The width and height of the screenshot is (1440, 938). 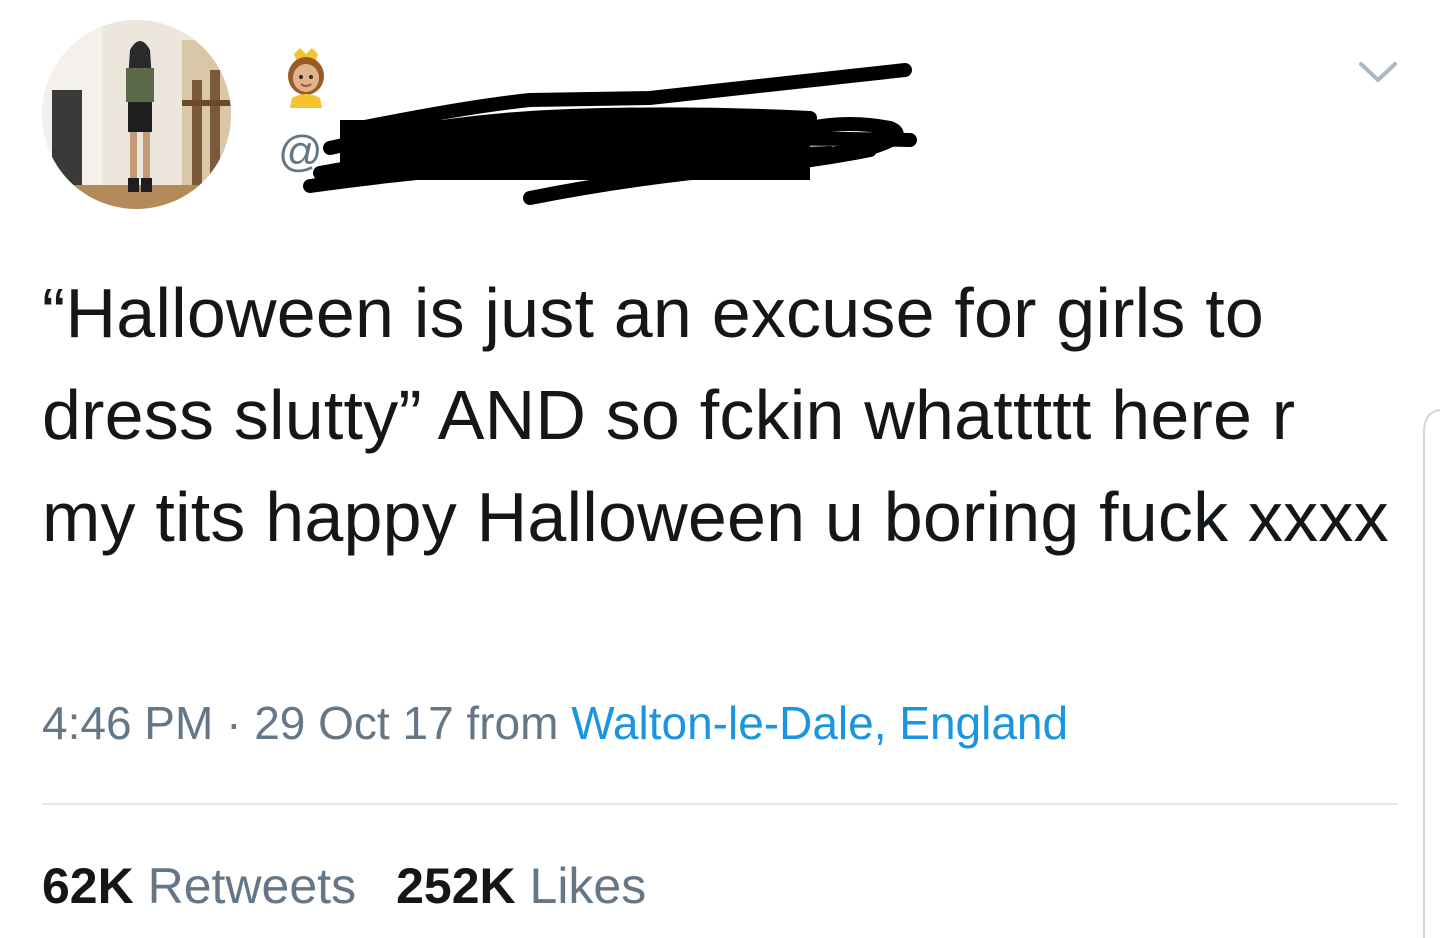 I want to click on princess-emoji-icon, so click(x=306, y=77).